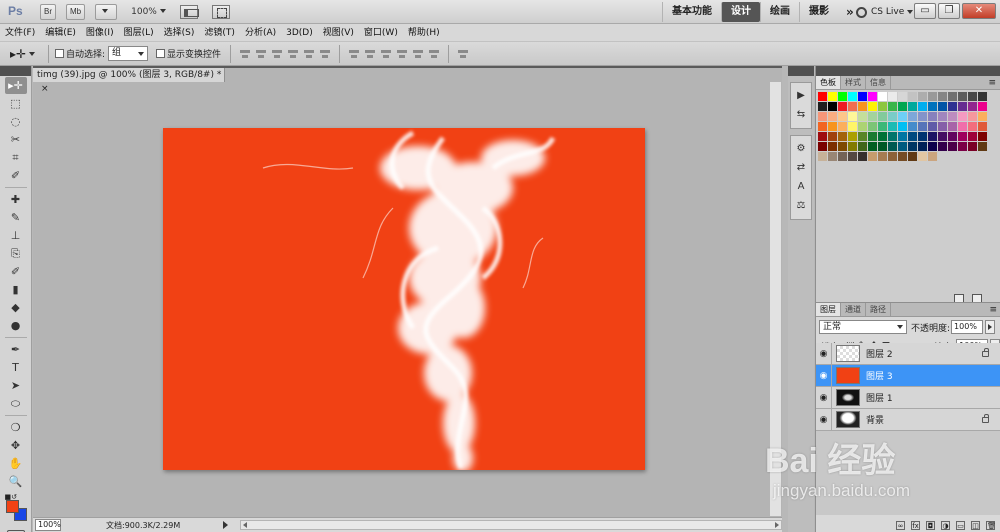 This screenshot has height=532, width=1000. What do you see at coordinates (908, 419) in the screenshot?
I see `layer-row: ◉ 背景` at bounding box center [908, 419].